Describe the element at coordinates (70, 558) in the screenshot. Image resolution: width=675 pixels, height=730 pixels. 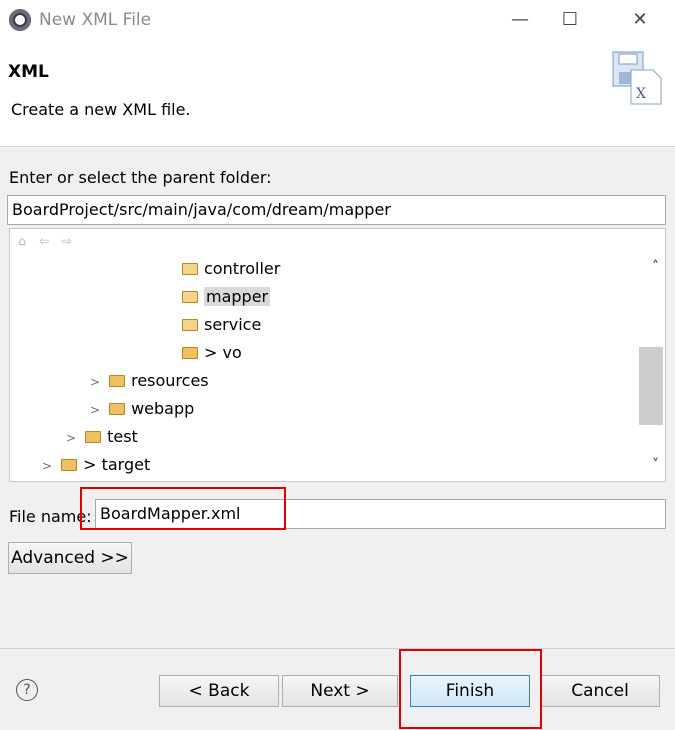
I see `advanced-button: Advanced >>` at that location.